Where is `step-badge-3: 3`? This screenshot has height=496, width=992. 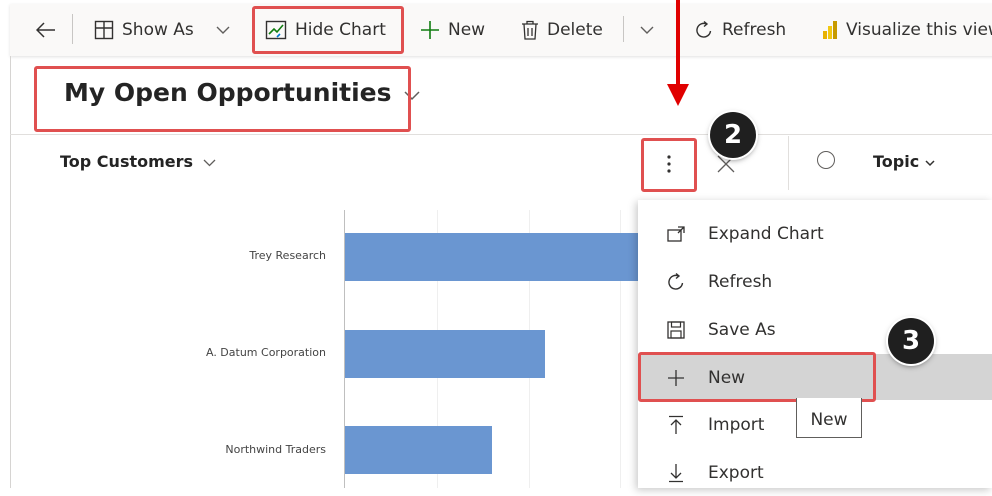
step-badge-3: 3 is located at coordinates (911, 341).